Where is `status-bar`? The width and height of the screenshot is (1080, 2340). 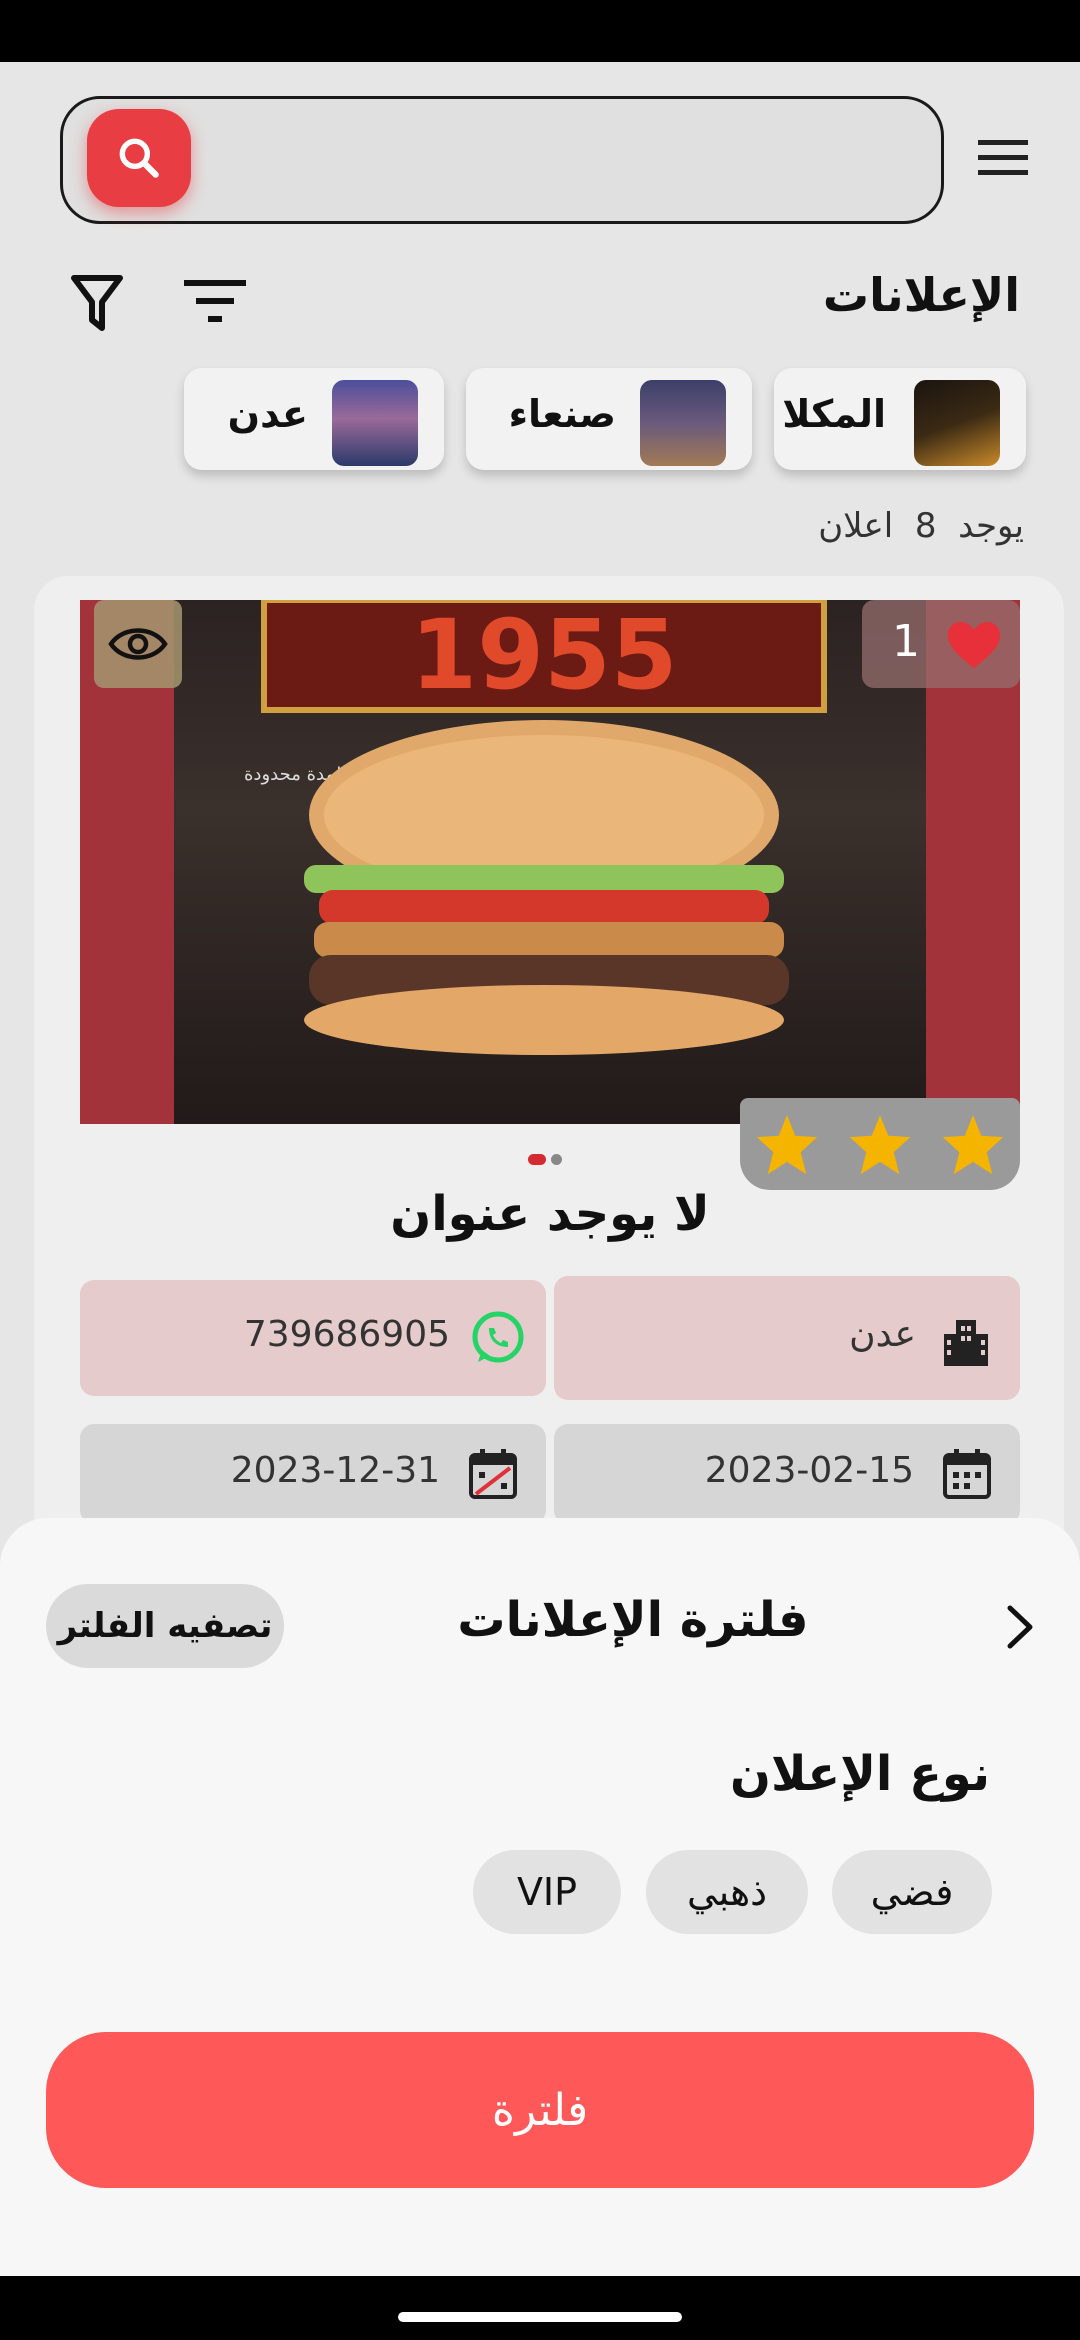
status-bar is located at coordinates (540, 31).